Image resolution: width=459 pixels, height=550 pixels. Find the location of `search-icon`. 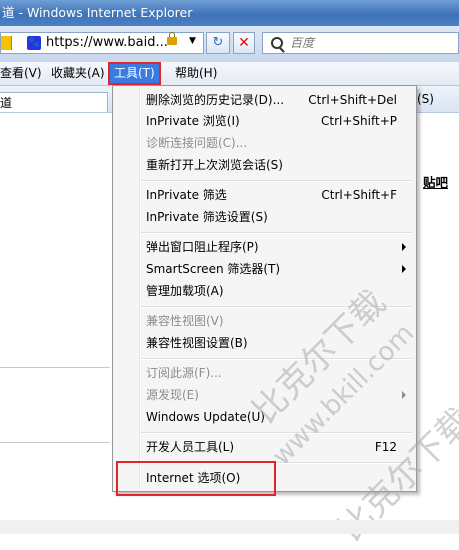

search-icon is located at coordinates (277, 43).